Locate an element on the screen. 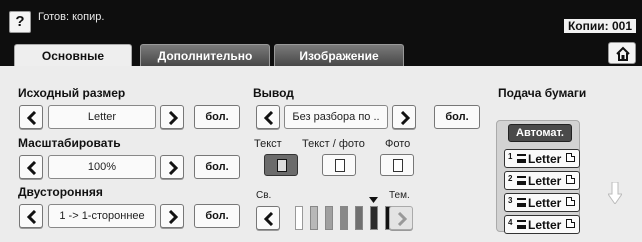 The height and width of the screenshot is (242, 642). original-size-more-button: бол. is located at coordinates (217, 117).